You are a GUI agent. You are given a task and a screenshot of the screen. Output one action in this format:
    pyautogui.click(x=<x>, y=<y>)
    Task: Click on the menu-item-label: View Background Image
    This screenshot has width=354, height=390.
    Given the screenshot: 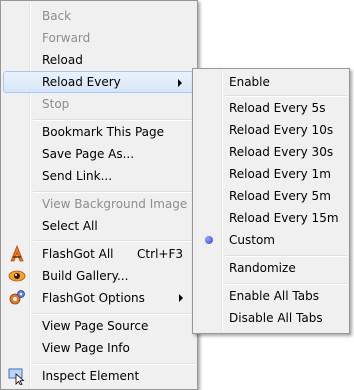 What is the action you would take?
    pyautogui.click(x=115, y=204)
    